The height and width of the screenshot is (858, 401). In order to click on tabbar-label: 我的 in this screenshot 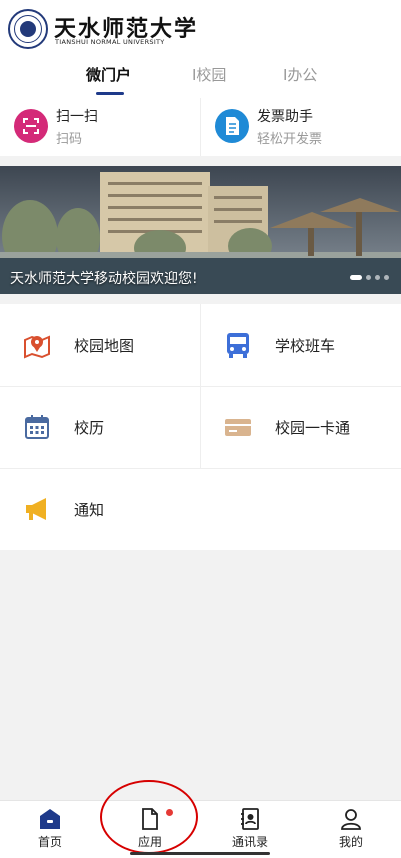, I will do `click(350, 842)`.